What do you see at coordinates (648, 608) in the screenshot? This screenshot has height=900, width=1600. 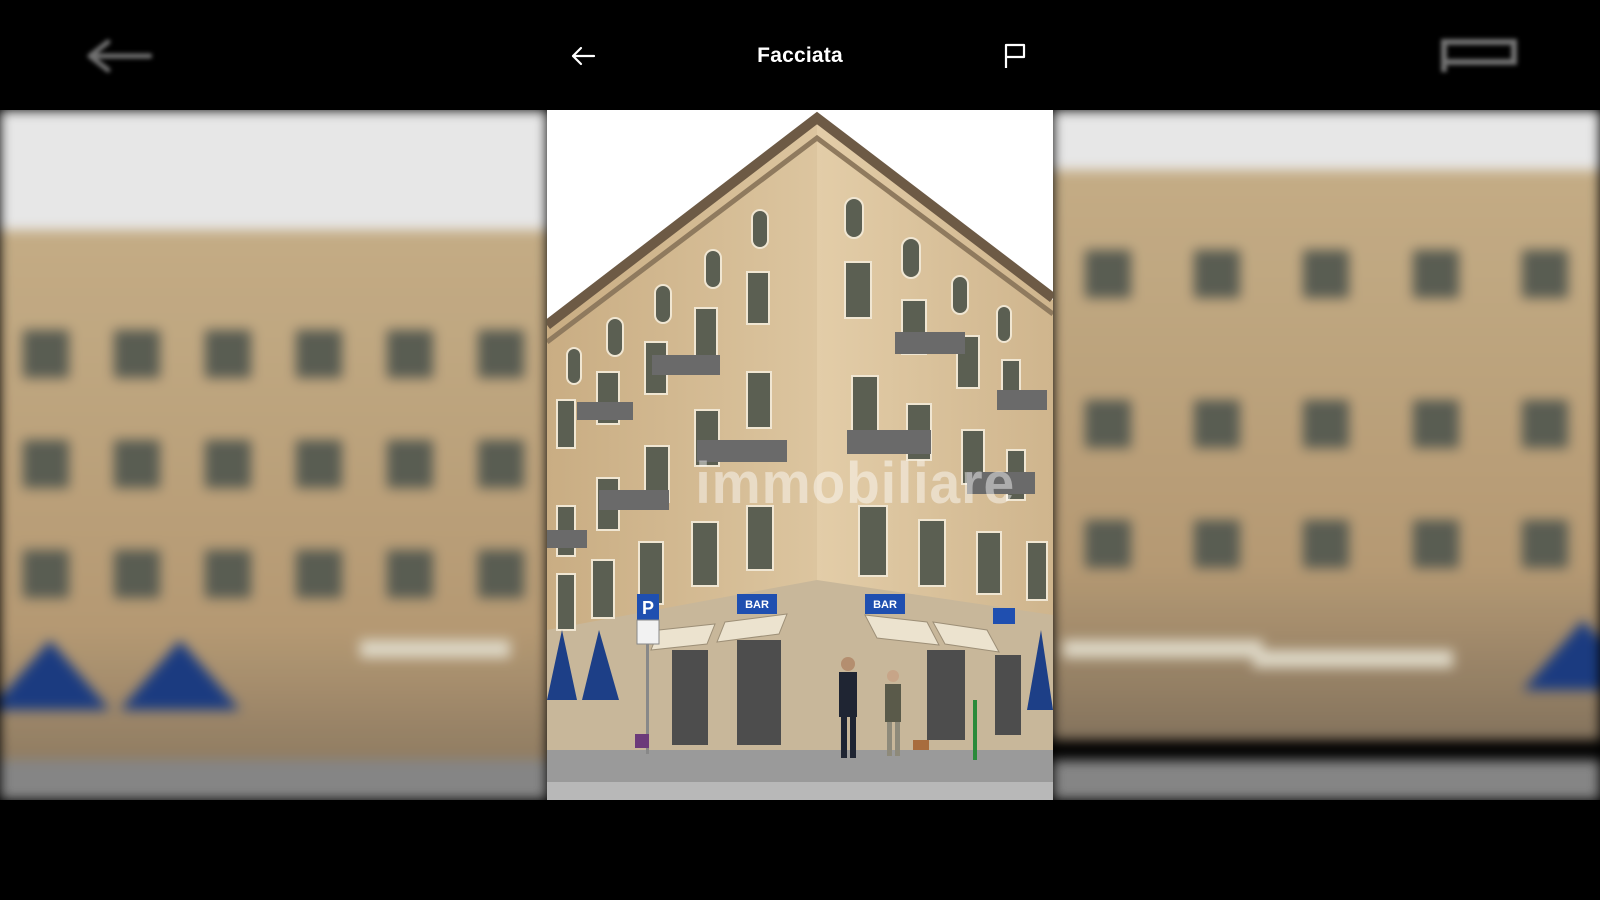 I see `parking-sign: P` at bounding box center [648, 608].